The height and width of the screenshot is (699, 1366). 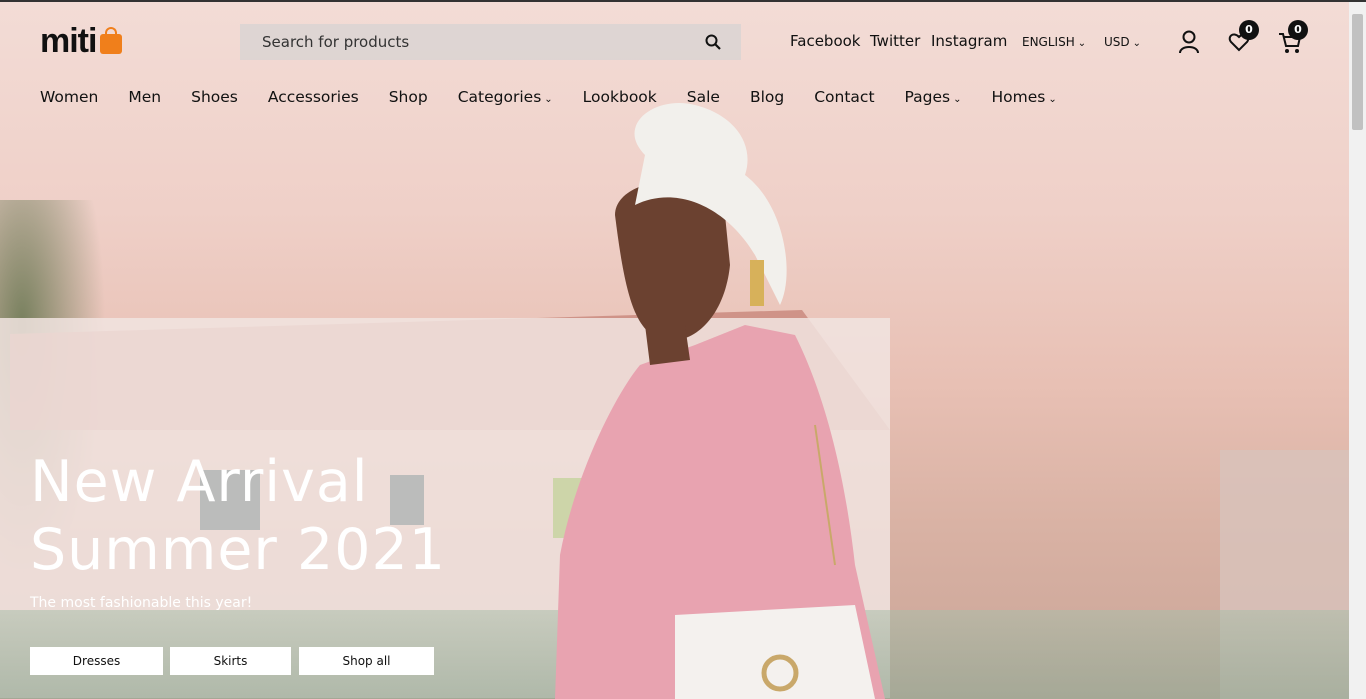 What do you see at coordinates (703, 97) in the screenshot?
I see `nav-item-sale: Sale` at bounding box center [703, 97].